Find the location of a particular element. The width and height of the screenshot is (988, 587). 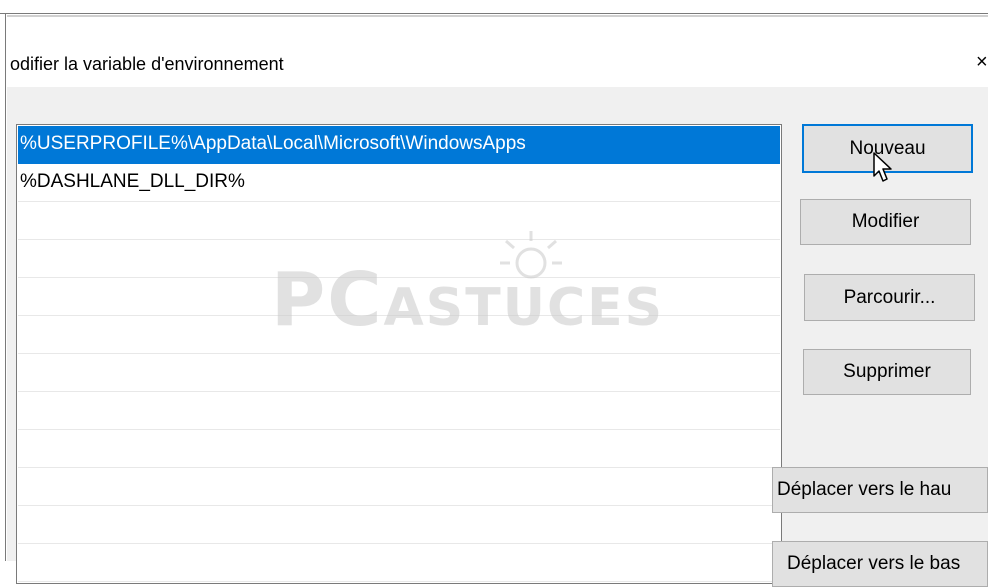

move-down-button: Déplacer vers le bas is located at coordinates (880, 564).